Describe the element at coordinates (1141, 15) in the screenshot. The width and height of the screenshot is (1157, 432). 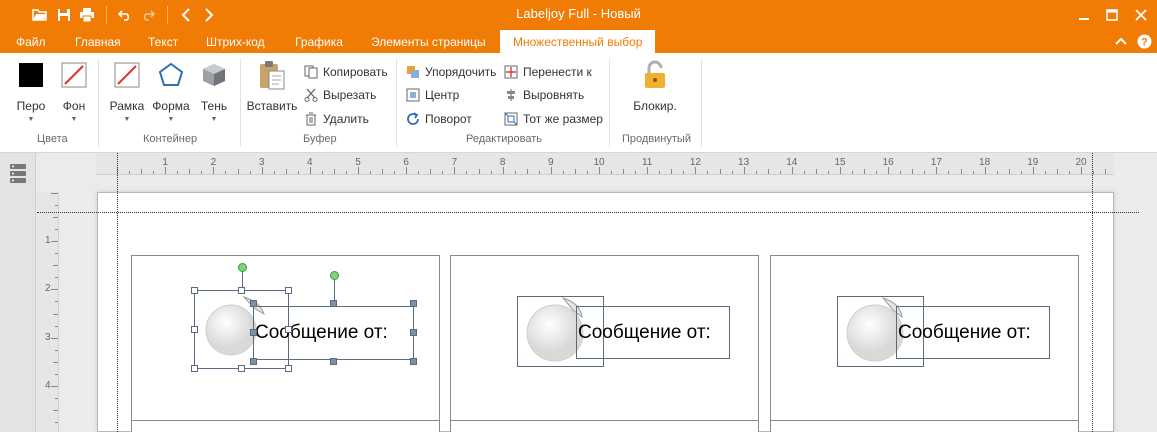
I see `close-icon` at that location.